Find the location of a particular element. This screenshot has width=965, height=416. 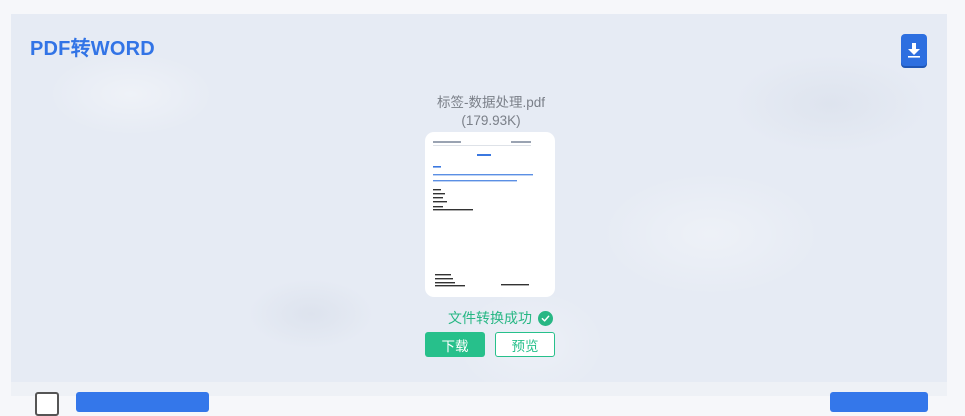

status-text: 文件转换成功 is located at coordinates (490, 318).